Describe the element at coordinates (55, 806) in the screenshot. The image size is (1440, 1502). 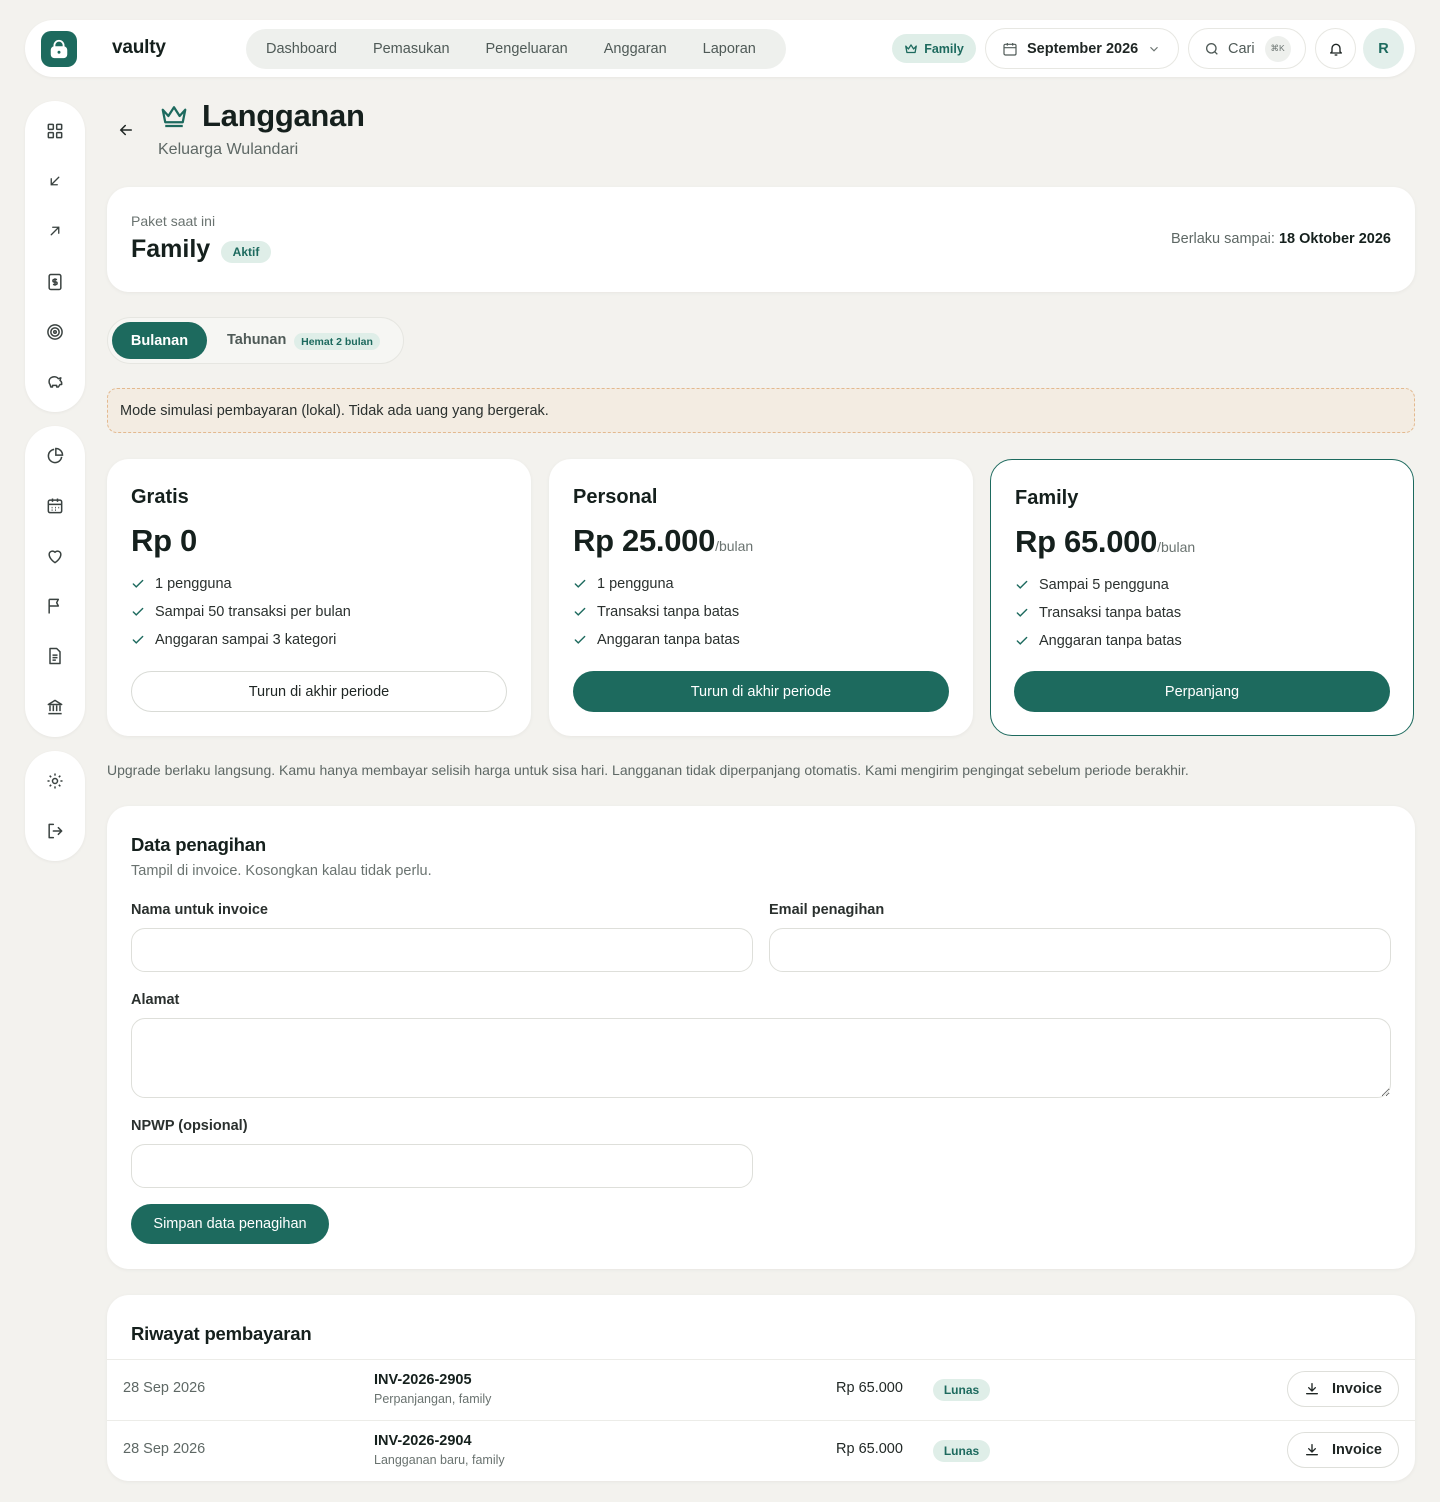
I see `sidebar-group-bottom` at that location.